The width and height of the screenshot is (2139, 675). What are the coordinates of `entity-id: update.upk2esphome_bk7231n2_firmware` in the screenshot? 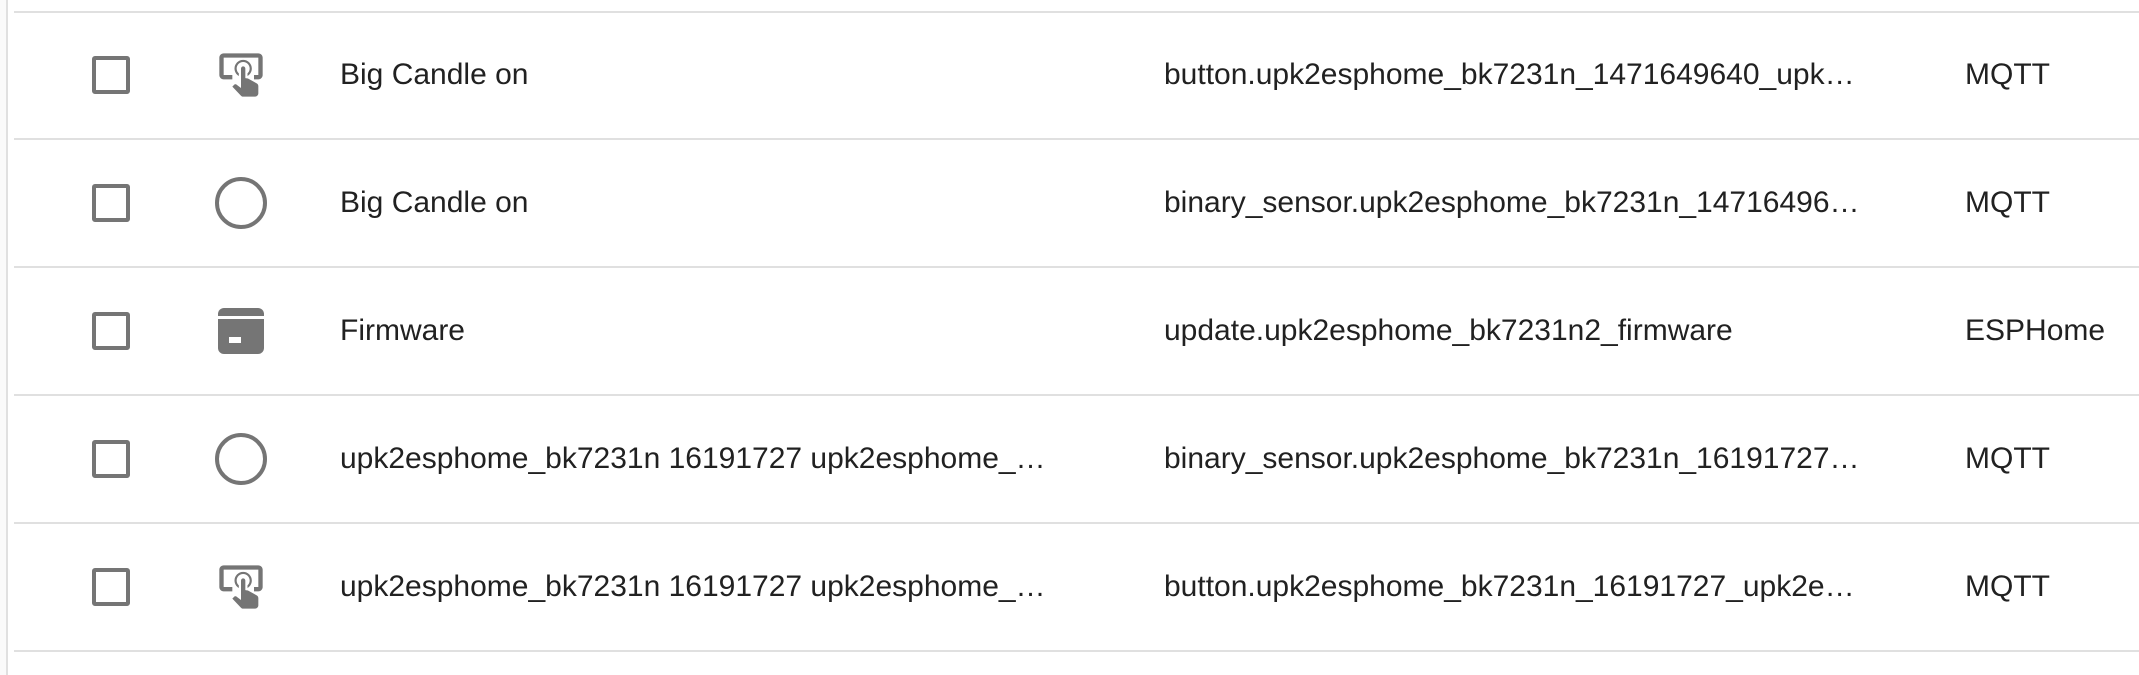 It's located at (1448, 330).